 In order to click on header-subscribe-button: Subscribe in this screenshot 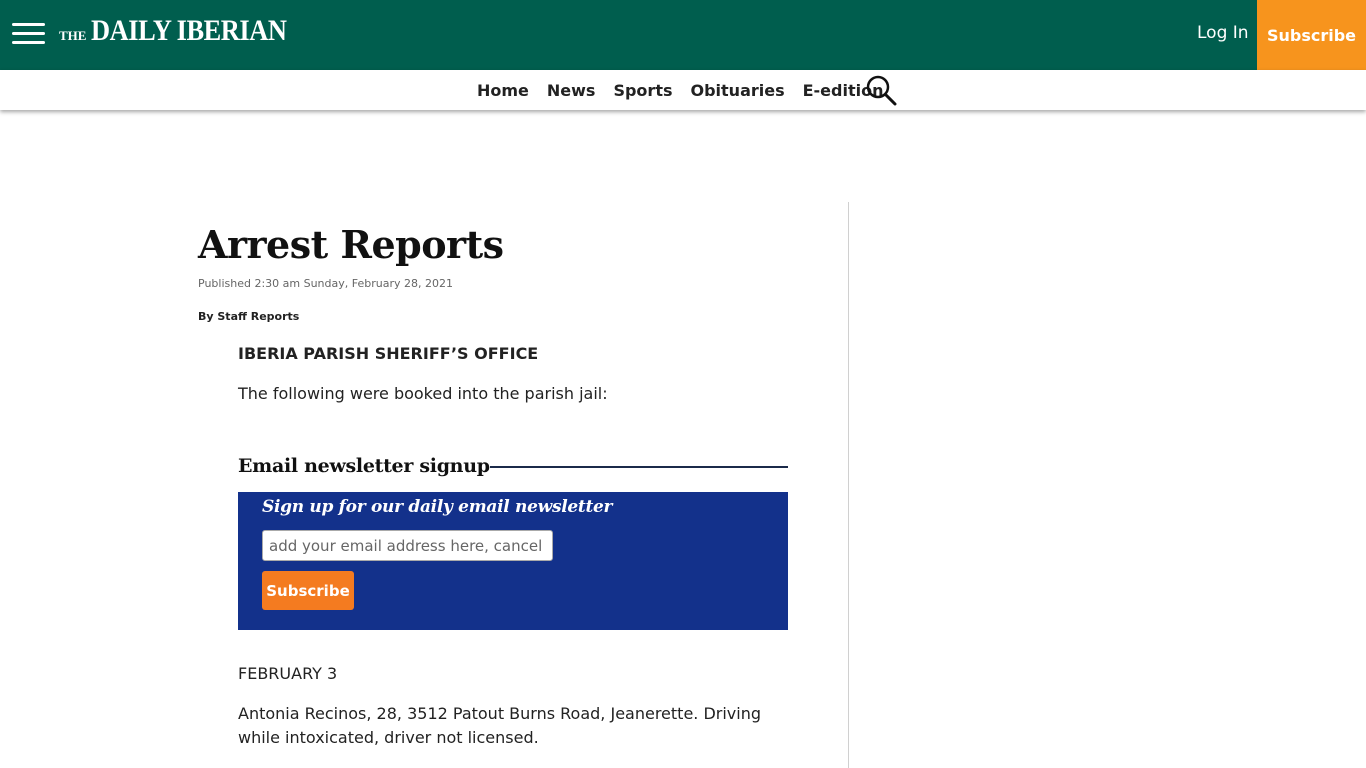, I will do `click(1311, 35)`.